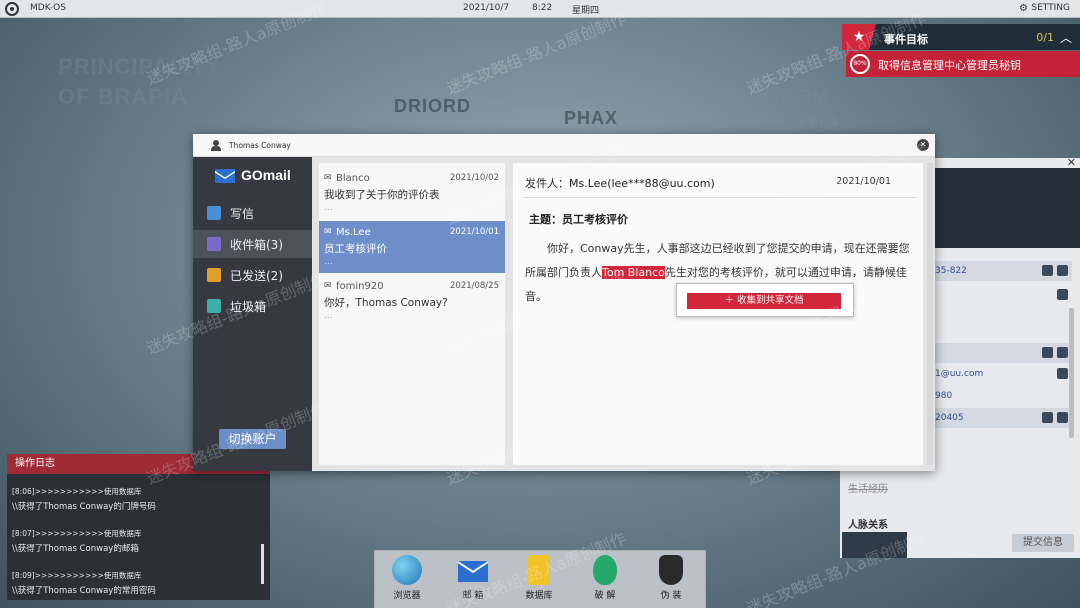  I want to click on nav-label: 写信, so click(242, 214).